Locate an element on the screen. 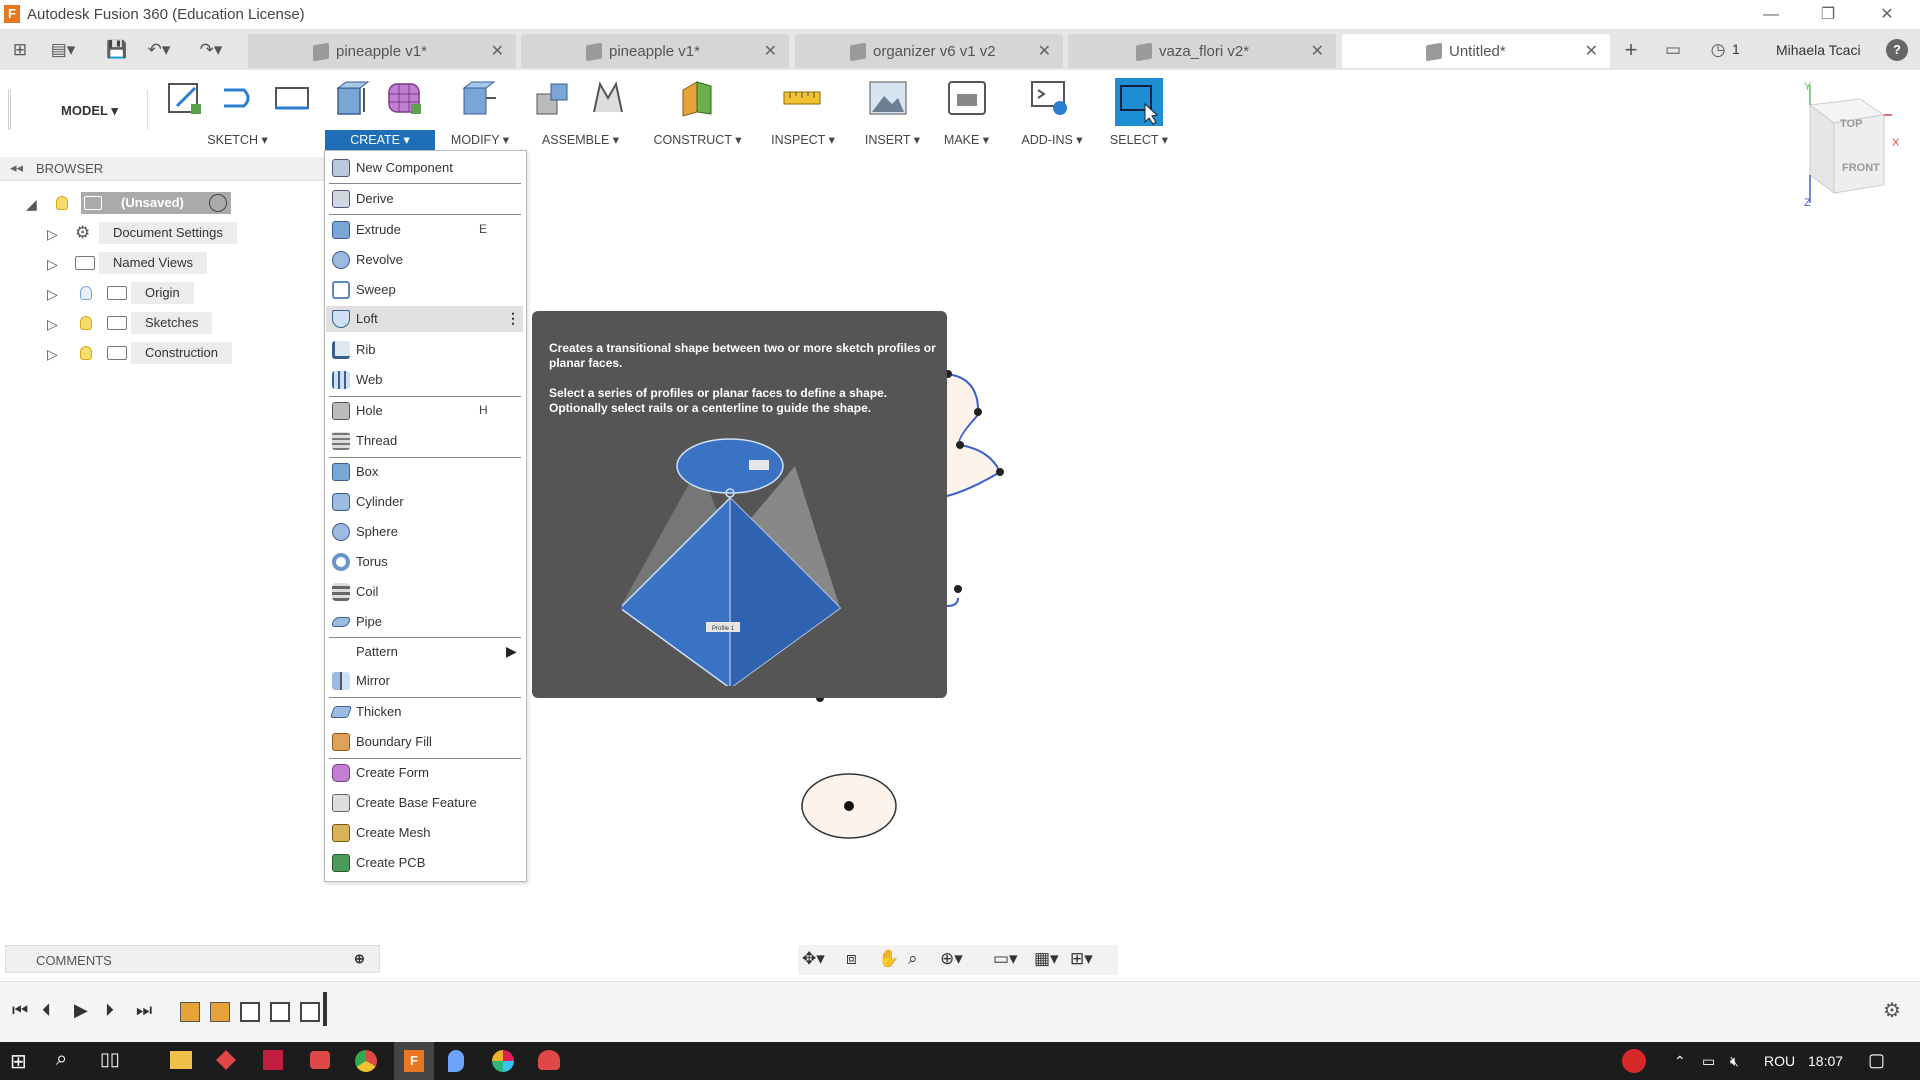  add-ins-menu: ADD-INS ▾ is located at coordinates (1052, 139).